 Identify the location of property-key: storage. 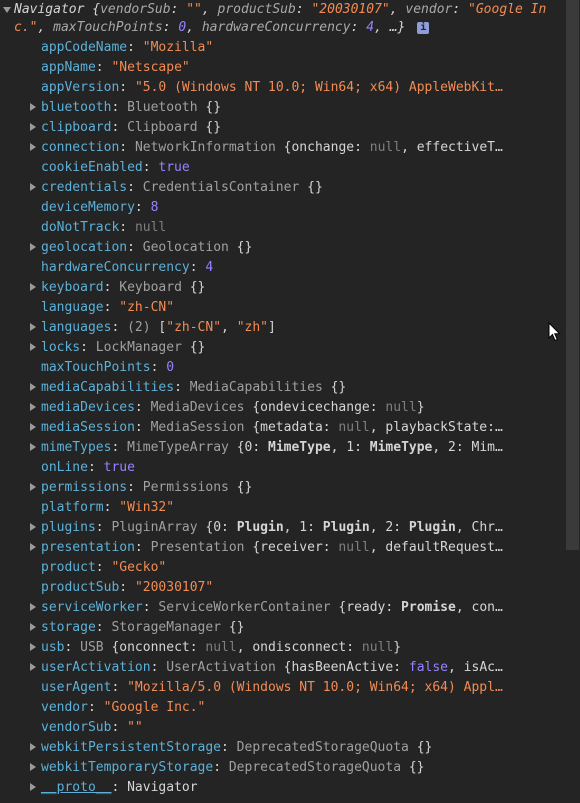
(68, 627).